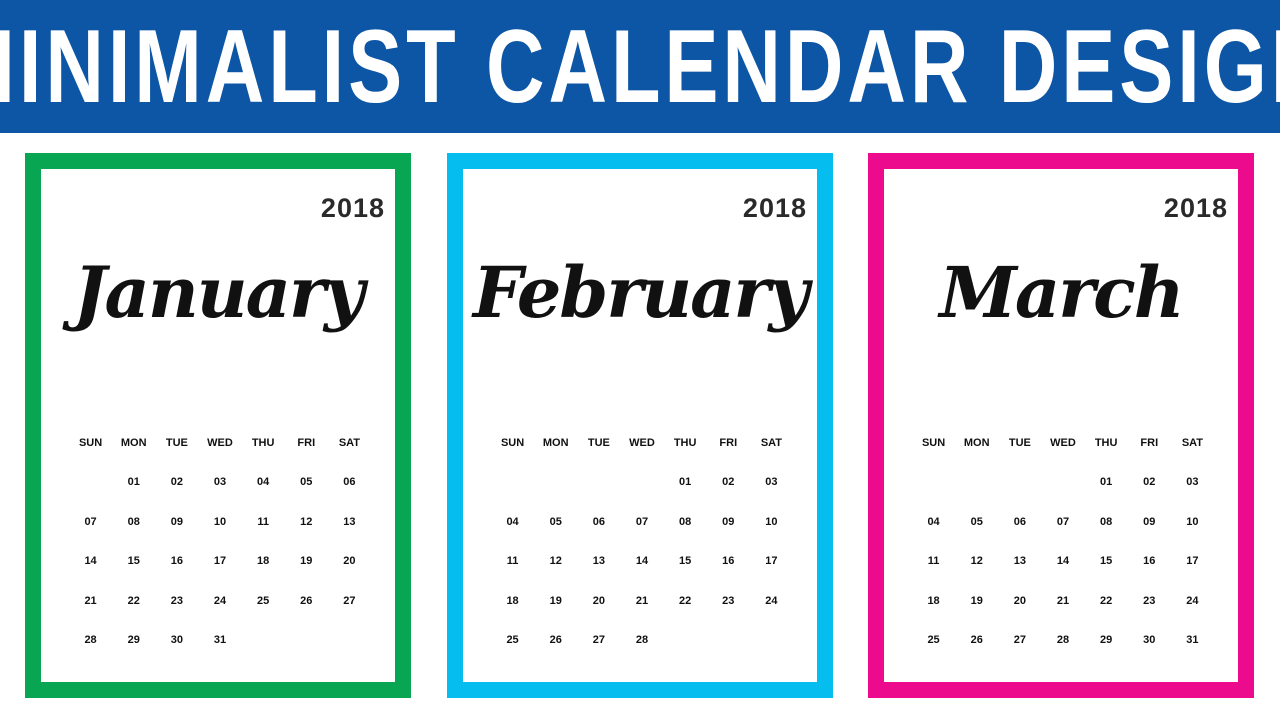 Image resolution: width=1280 pixels, height=720 pixels. I want to click on day-cell: 01, so click(133, 482).